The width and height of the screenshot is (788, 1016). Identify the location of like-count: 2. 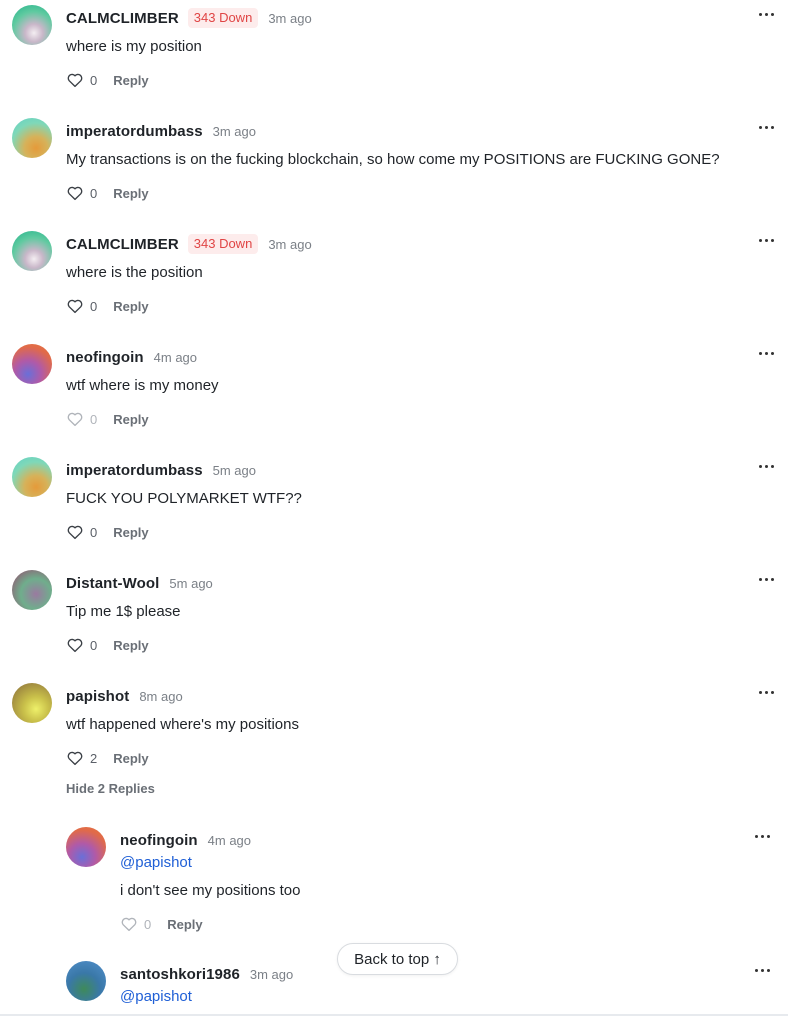
(94, 758).